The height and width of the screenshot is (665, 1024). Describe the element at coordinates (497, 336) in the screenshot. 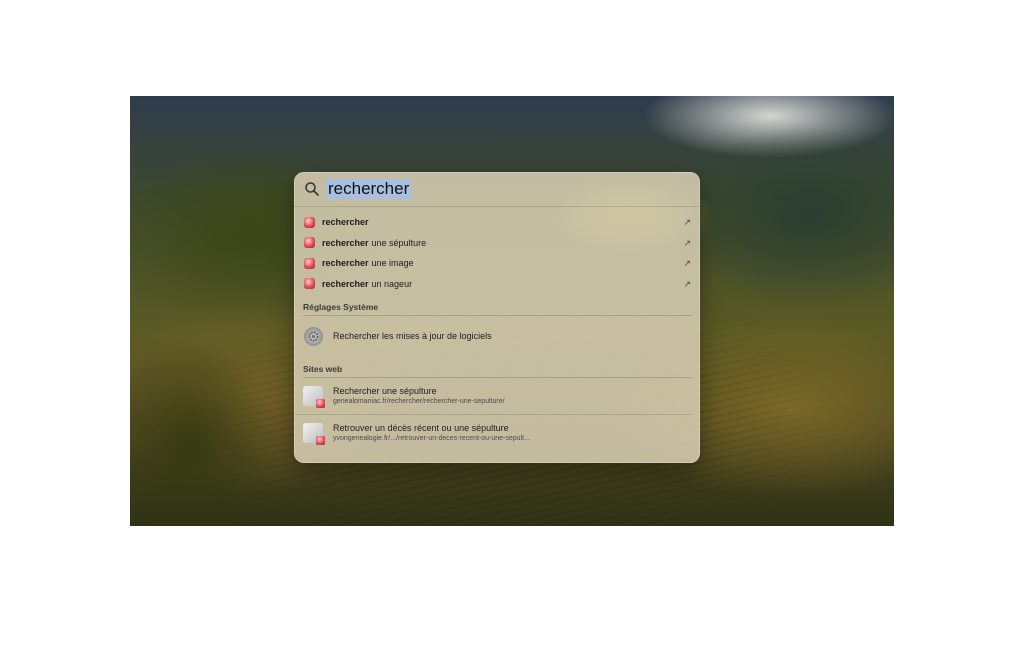

I see `system-settings-result: Rechercher les mises à jour de logiciels` at that location.